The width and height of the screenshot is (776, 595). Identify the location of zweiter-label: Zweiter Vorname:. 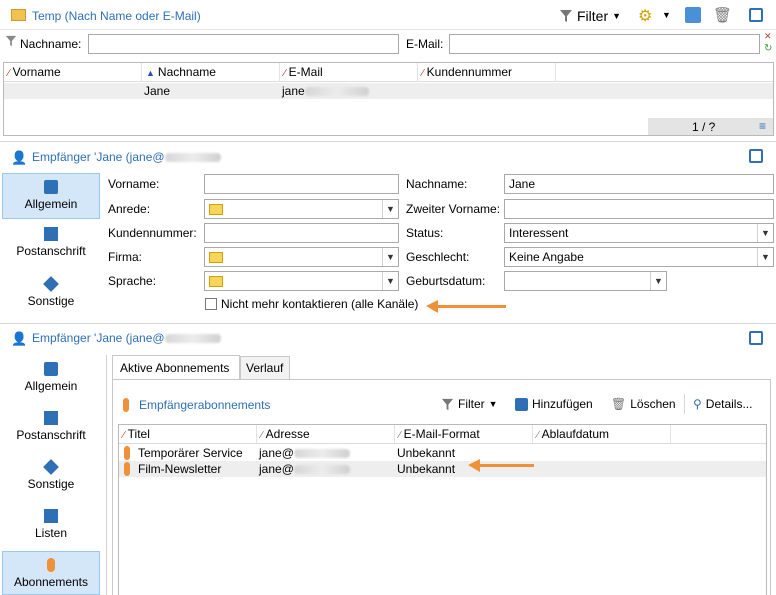
(453, 209).